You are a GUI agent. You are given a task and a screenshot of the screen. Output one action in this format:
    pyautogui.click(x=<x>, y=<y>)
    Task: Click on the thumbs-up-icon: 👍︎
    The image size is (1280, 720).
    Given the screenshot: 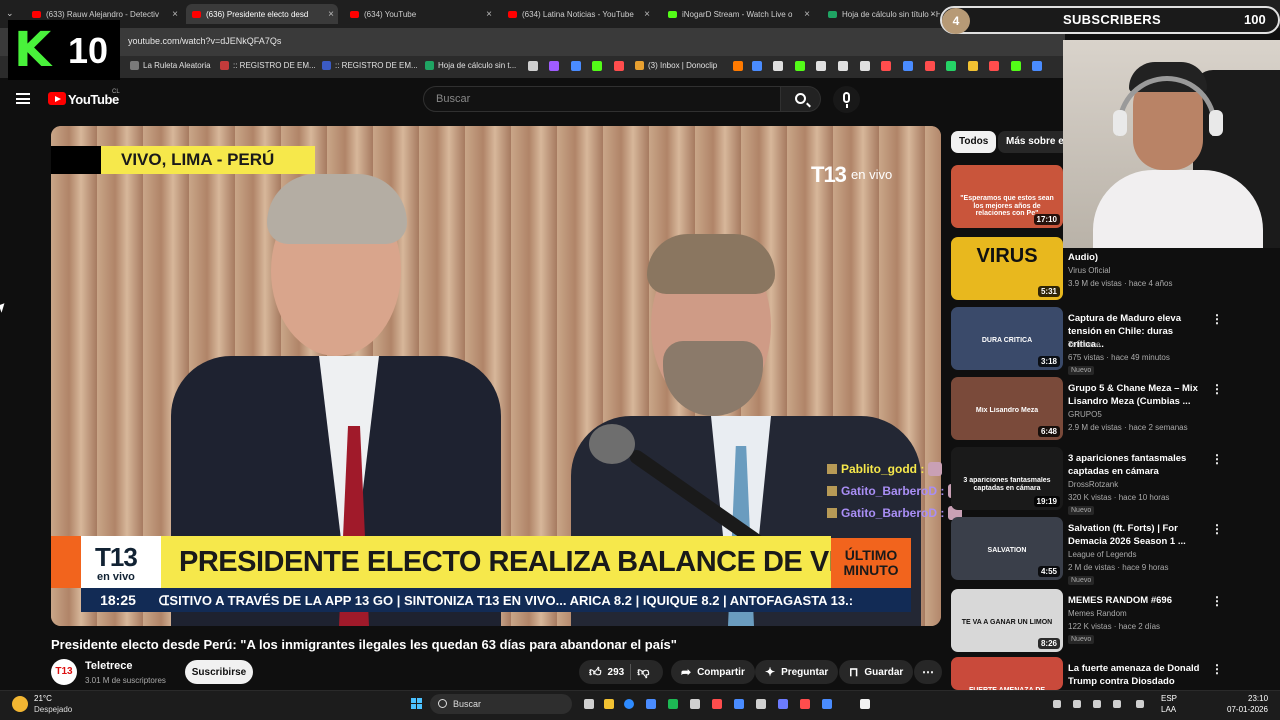 What is the action you would take?
    pyautogui.click(x=595, y=672)
    